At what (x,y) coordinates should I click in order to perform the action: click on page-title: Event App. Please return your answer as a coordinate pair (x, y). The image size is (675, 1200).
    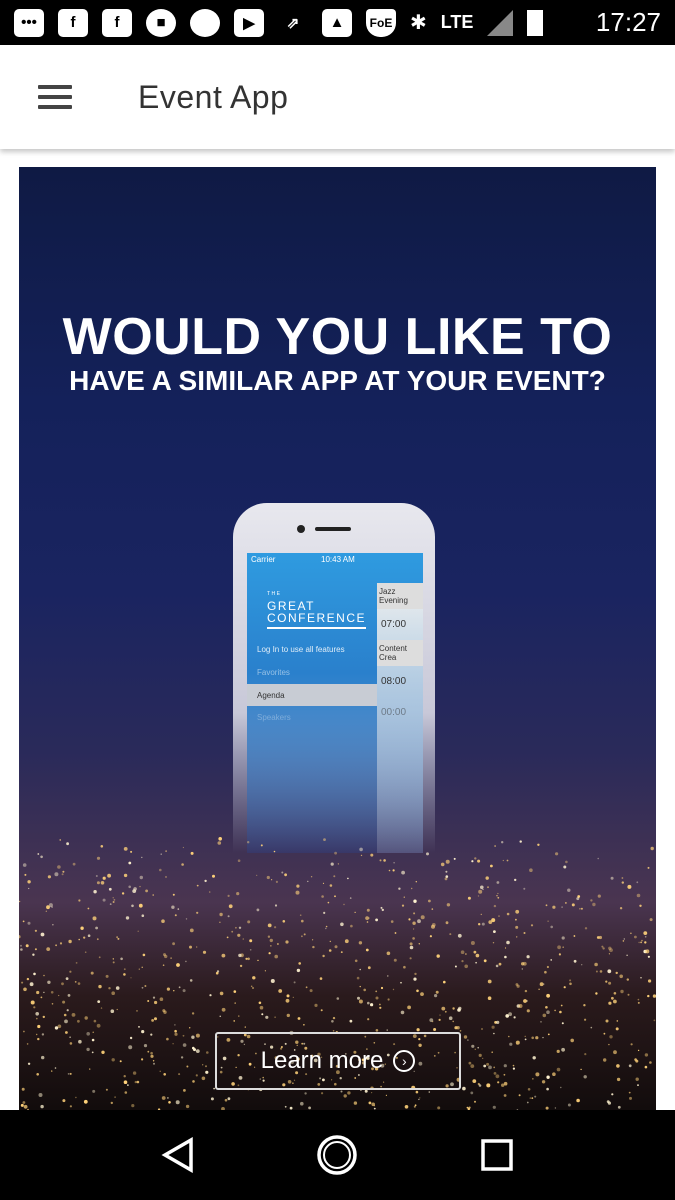
    Looking at the image, I should click on (213, 96).